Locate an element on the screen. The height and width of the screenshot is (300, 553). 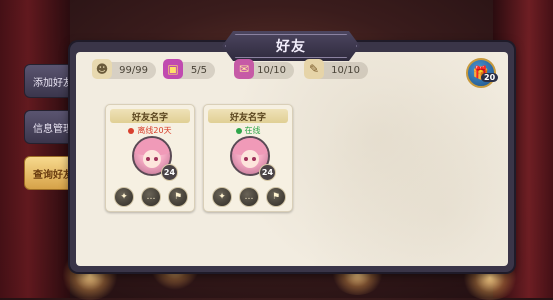
tab-add-friend-label: 添加好友 is located at coordinates (53, 83).